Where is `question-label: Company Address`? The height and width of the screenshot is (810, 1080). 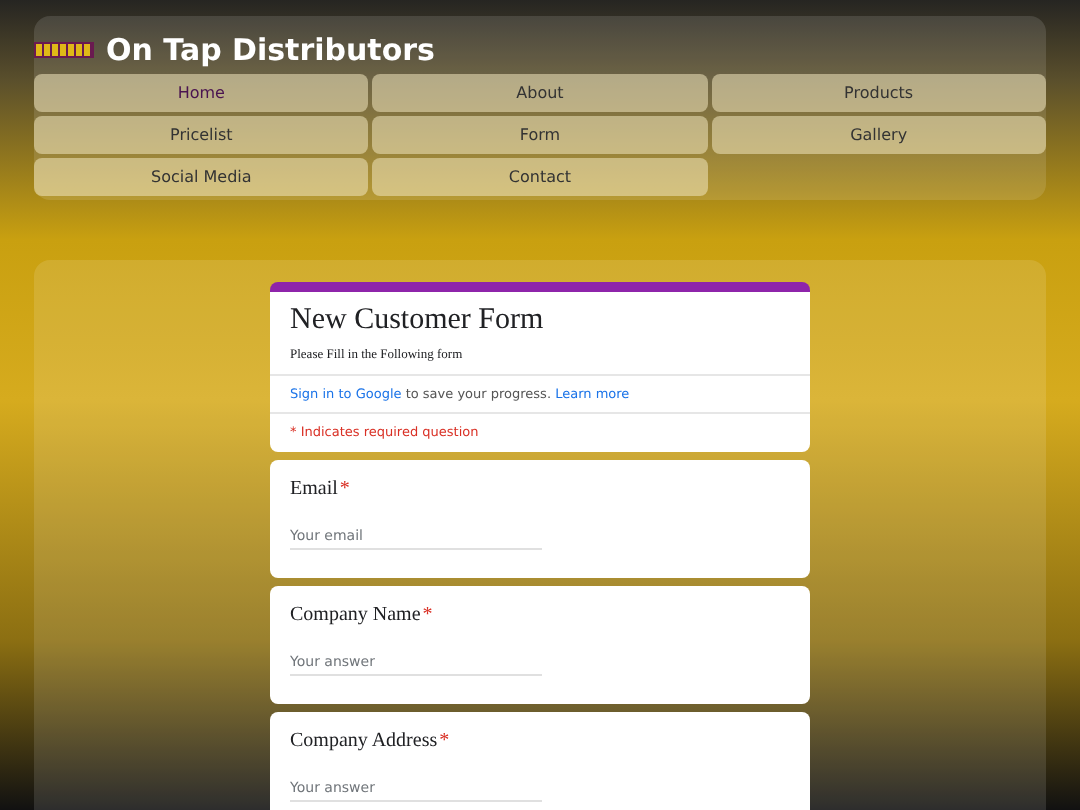 question-label: Company Address is located at coordinates (364, 741).